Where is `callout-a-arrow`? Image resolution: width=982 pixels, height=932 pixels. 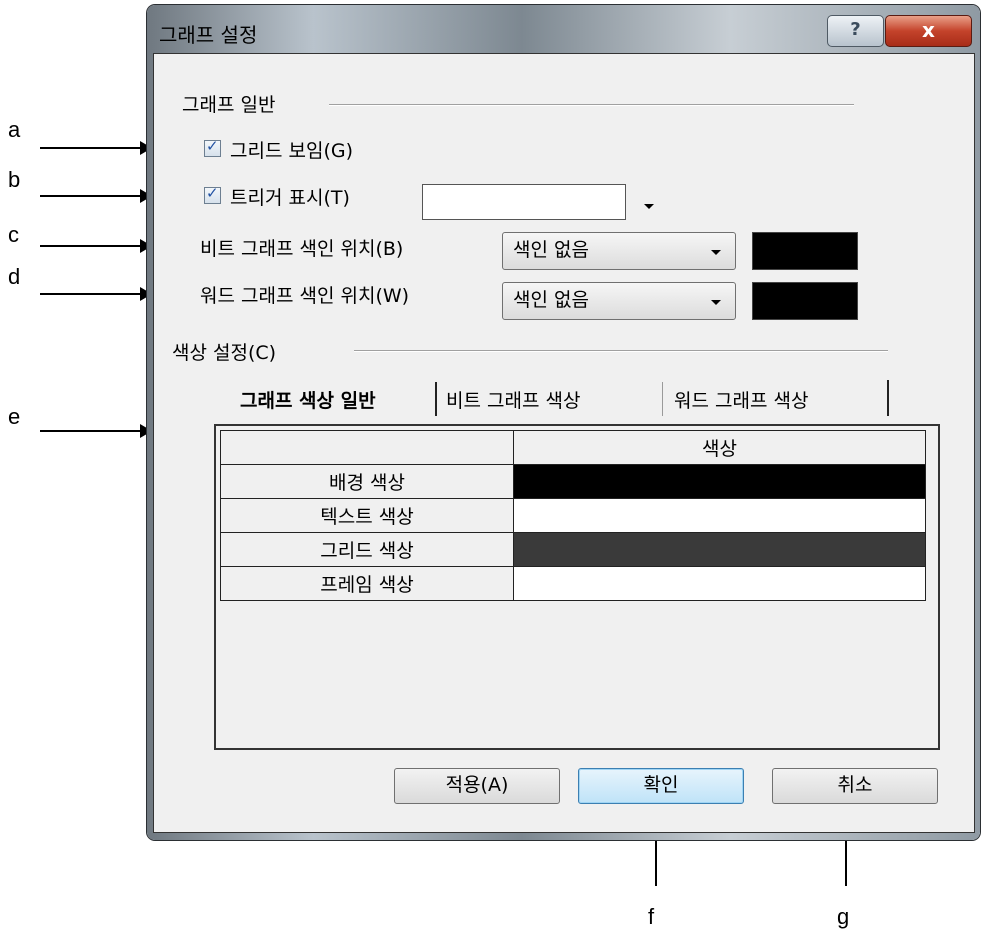 callout-a-arrow is located at coordinates (96, 148).